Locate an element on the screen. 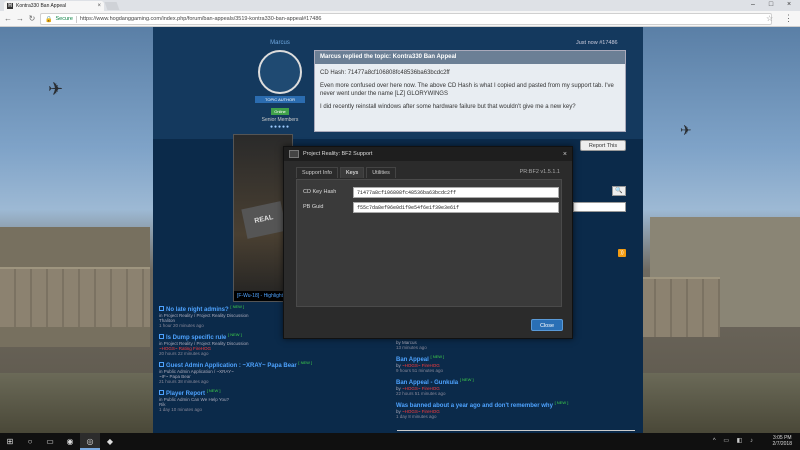 This screenshot has width=800, height=450. start-icon: ⊞ is located at coordinates (10, 441).